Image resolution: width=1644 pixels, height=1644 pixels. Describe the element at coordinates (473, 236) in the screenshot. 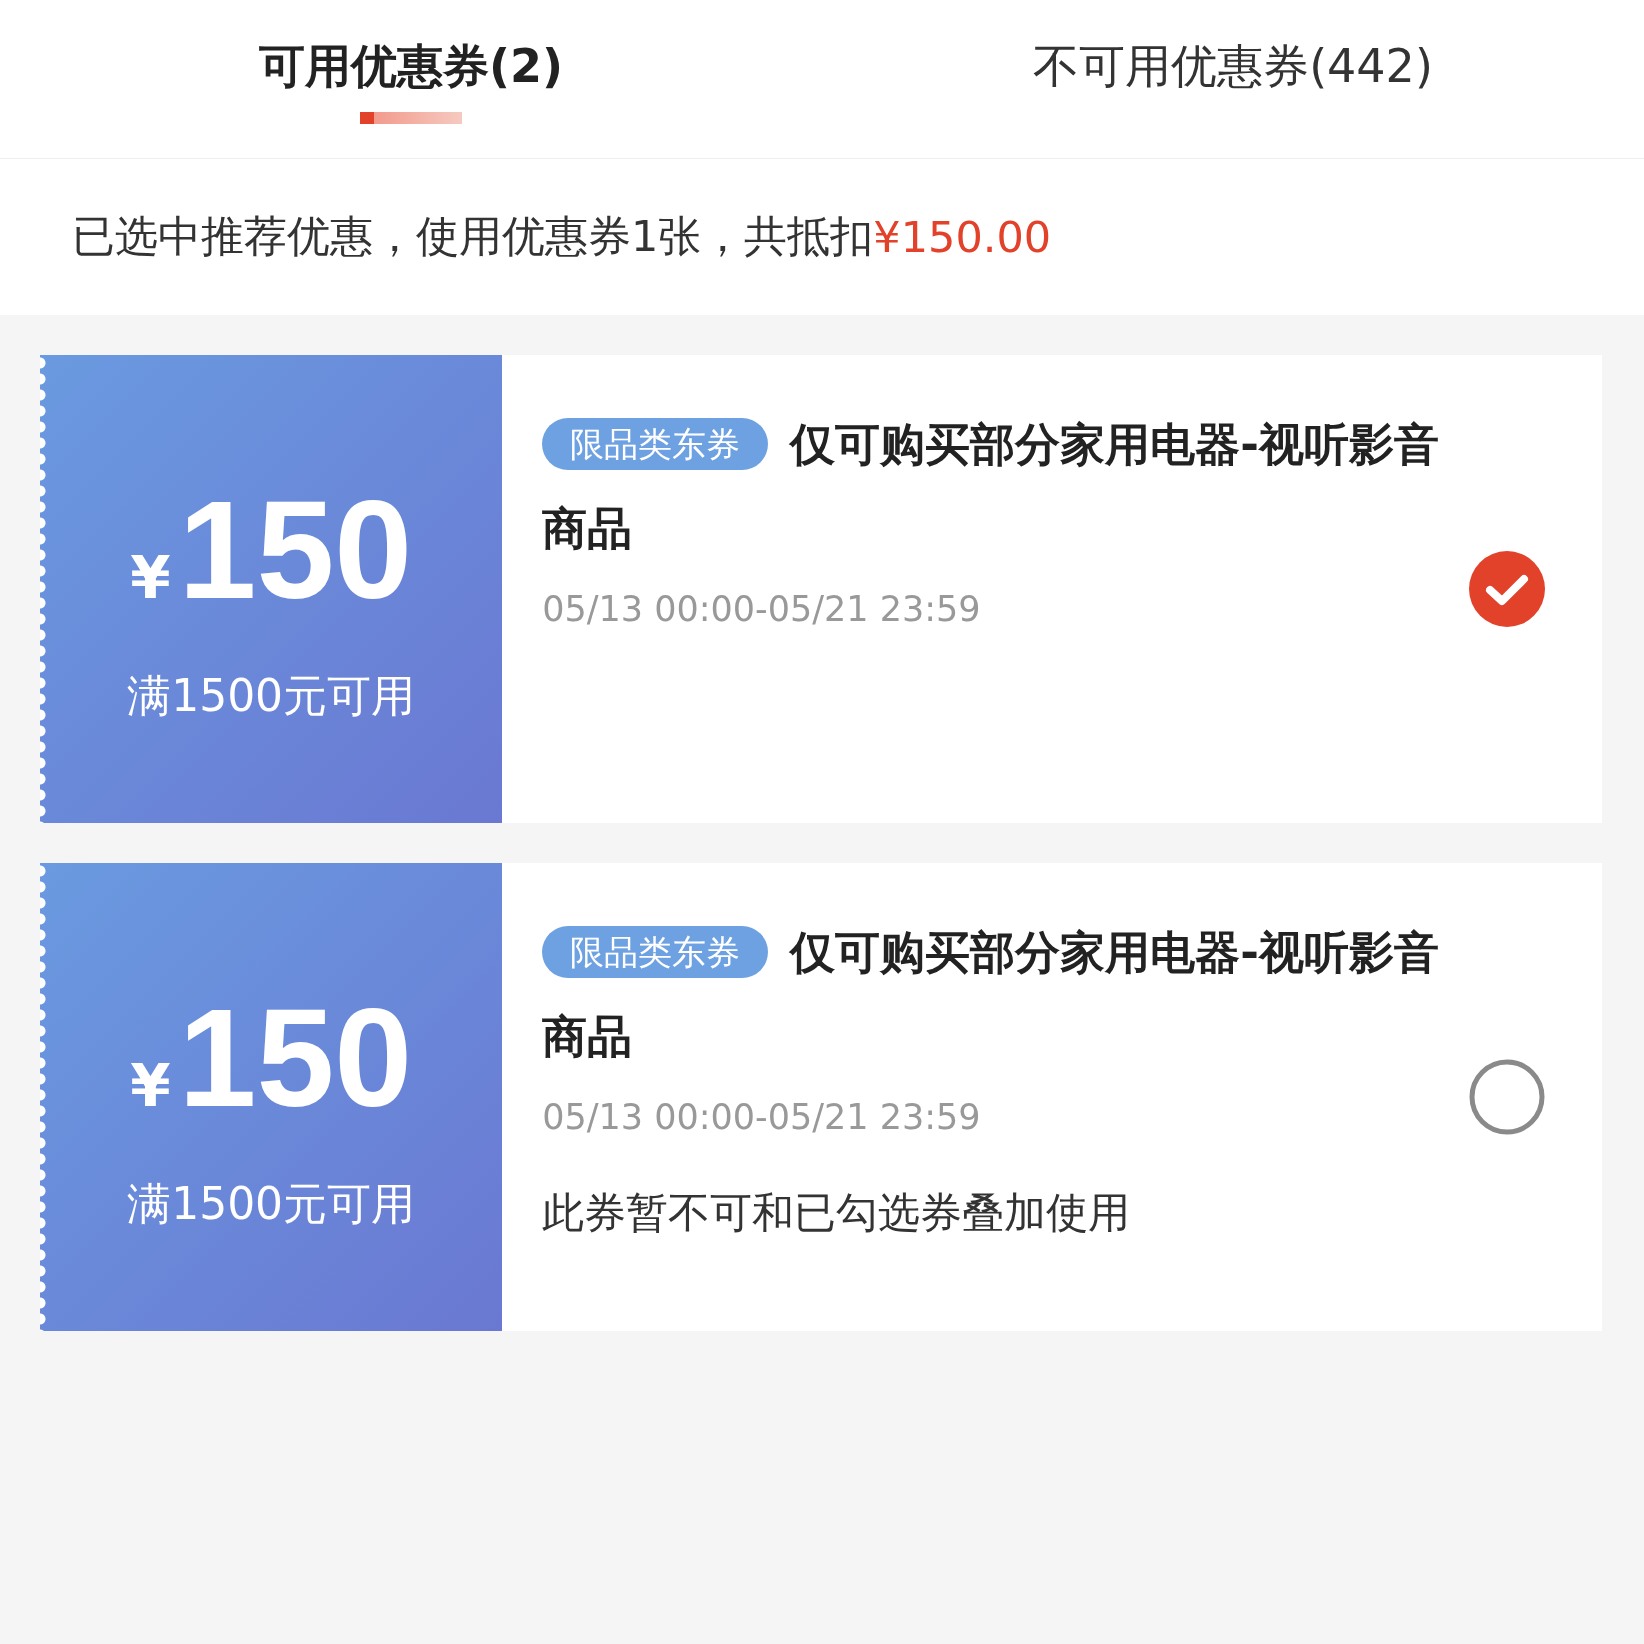

I see `summary-text: 已选中推荐优惠，使用优惠券1张，共抵扣` at that location.